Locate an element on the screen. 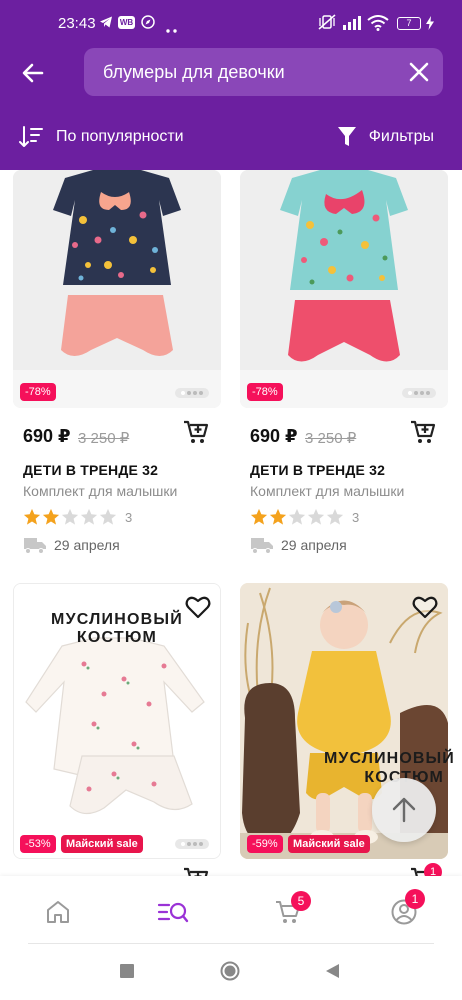 This screenshot has width=462, height=1000. home-system-button is located at coordinates (230, 971).